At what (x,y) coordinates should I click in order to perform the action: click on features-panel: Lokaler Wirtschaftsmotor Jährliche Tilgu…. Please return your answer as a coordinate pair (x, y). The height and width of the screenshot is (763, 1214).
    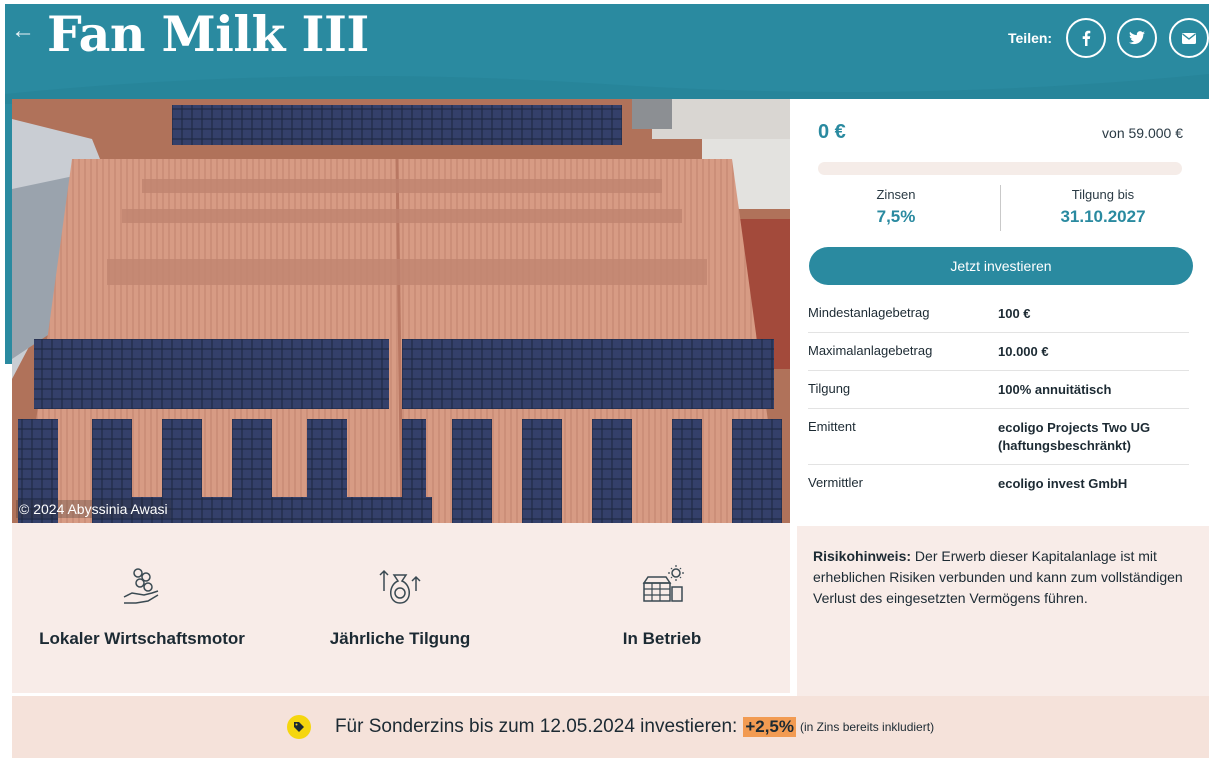
    Looking at the image, I should click on (401, 608).